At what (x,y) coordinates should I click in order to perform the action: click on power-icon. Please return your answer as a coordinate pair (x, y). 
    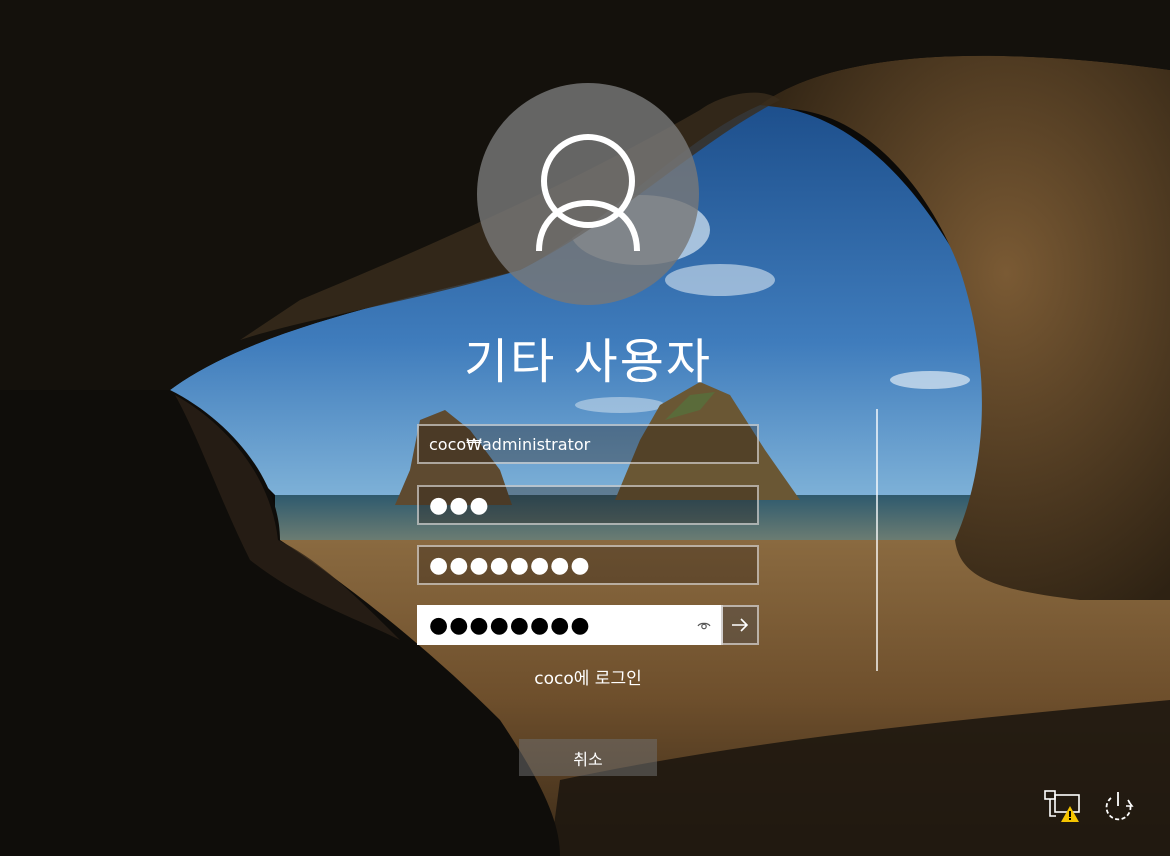
    Looking at the image, I should click on (1118, 806).